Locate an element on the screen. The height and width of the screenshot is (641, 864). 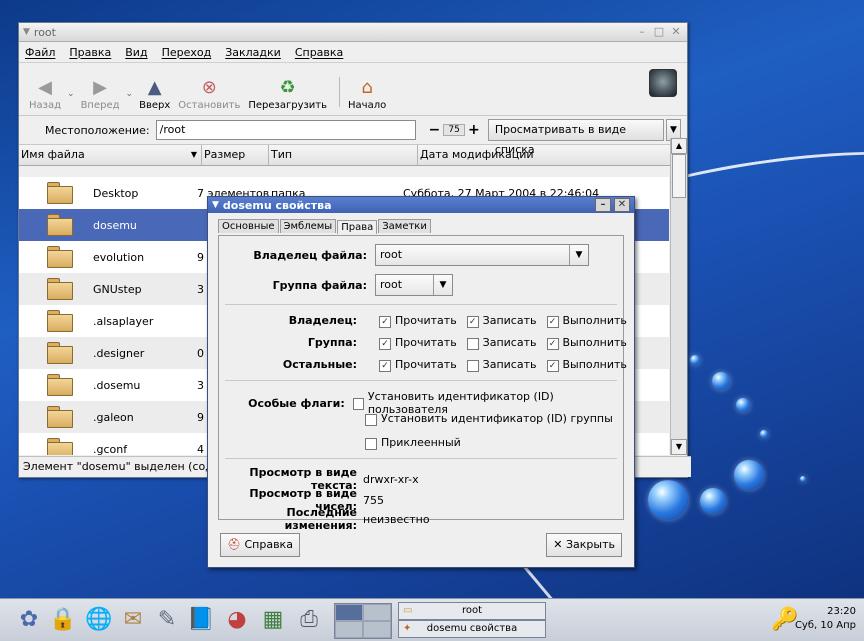
clock: 23:20 Суб, 10 Апр is located at coordinates (825, 619).